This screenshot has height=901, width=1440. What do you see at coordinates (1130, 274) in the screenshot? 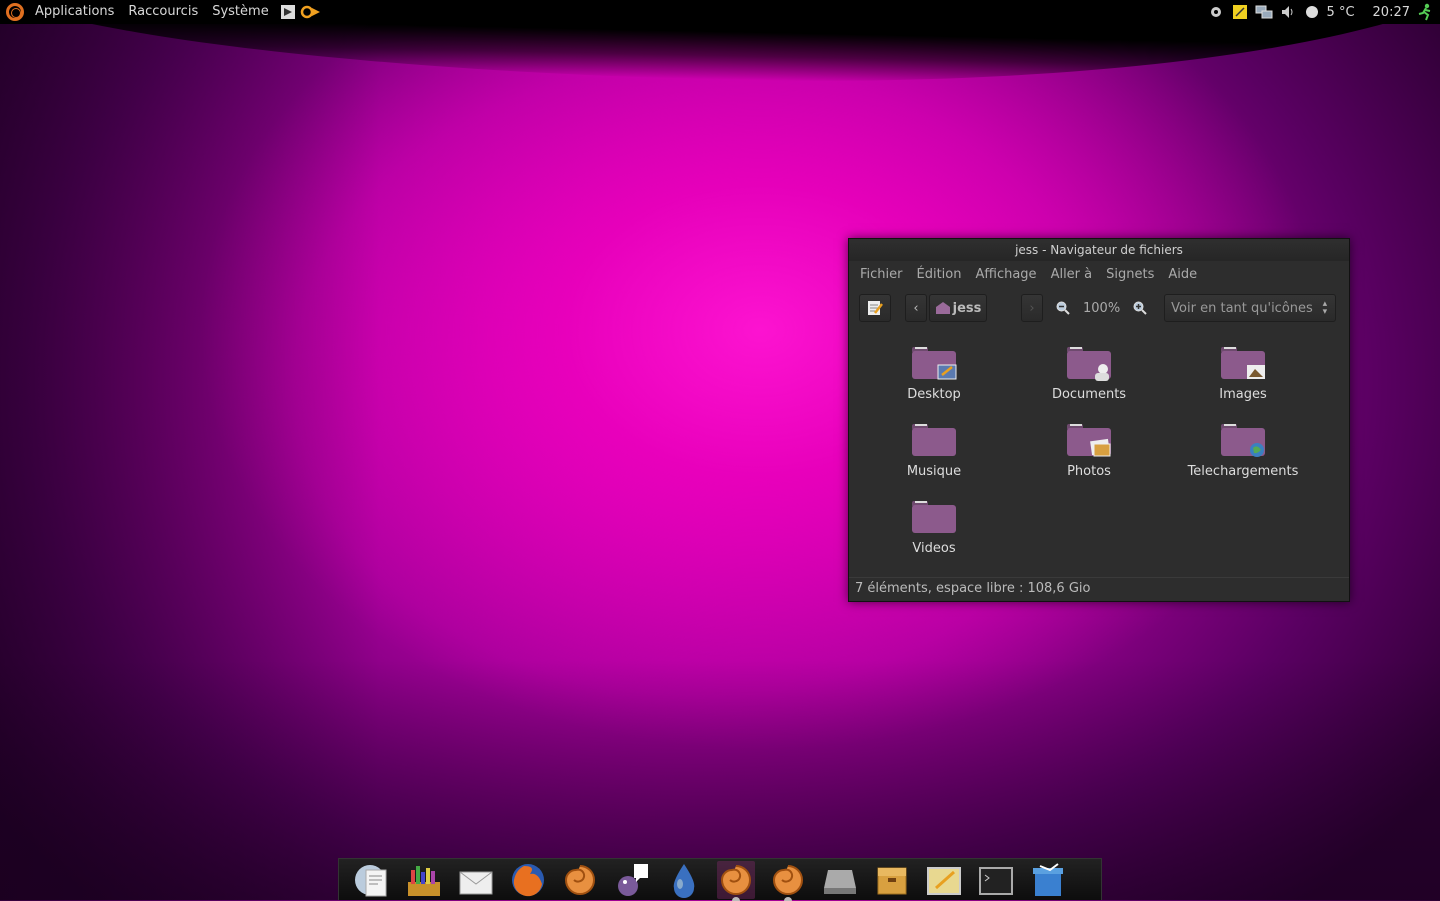
I see `menu-signets: Signets` at bounding box center [1130, 274].